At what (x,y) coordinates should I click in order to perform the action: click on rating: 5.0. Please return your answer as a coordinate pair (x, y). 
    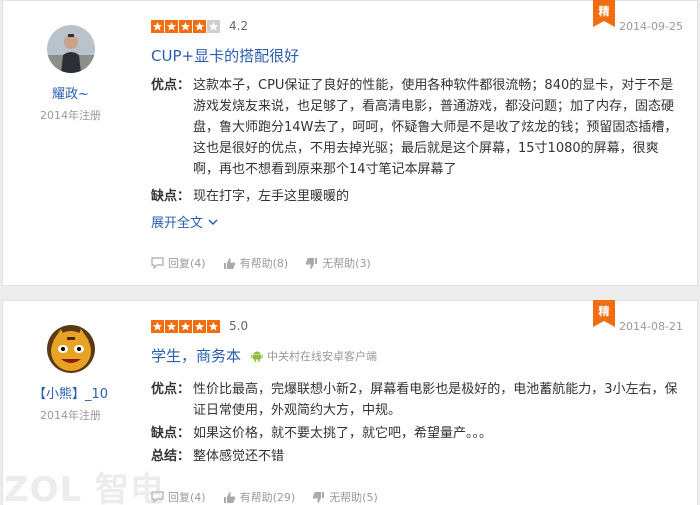
    Looking at the image, I should click on (199, 326).